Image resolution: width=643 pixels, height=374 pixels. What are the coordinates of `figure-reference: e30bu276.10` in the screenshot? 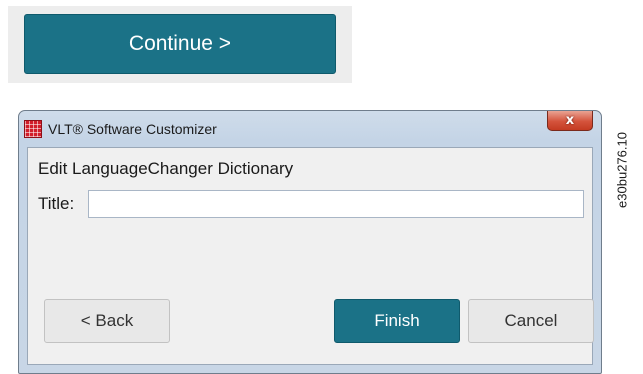 It's located at (622, 170).